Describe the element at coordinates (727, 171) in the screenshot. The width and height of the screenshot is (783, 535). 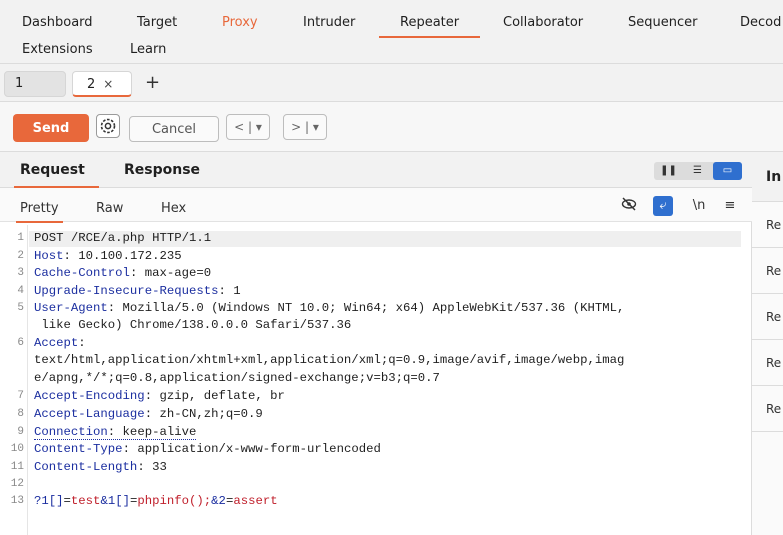
I see `single-pane-icon: ▭` at that location.